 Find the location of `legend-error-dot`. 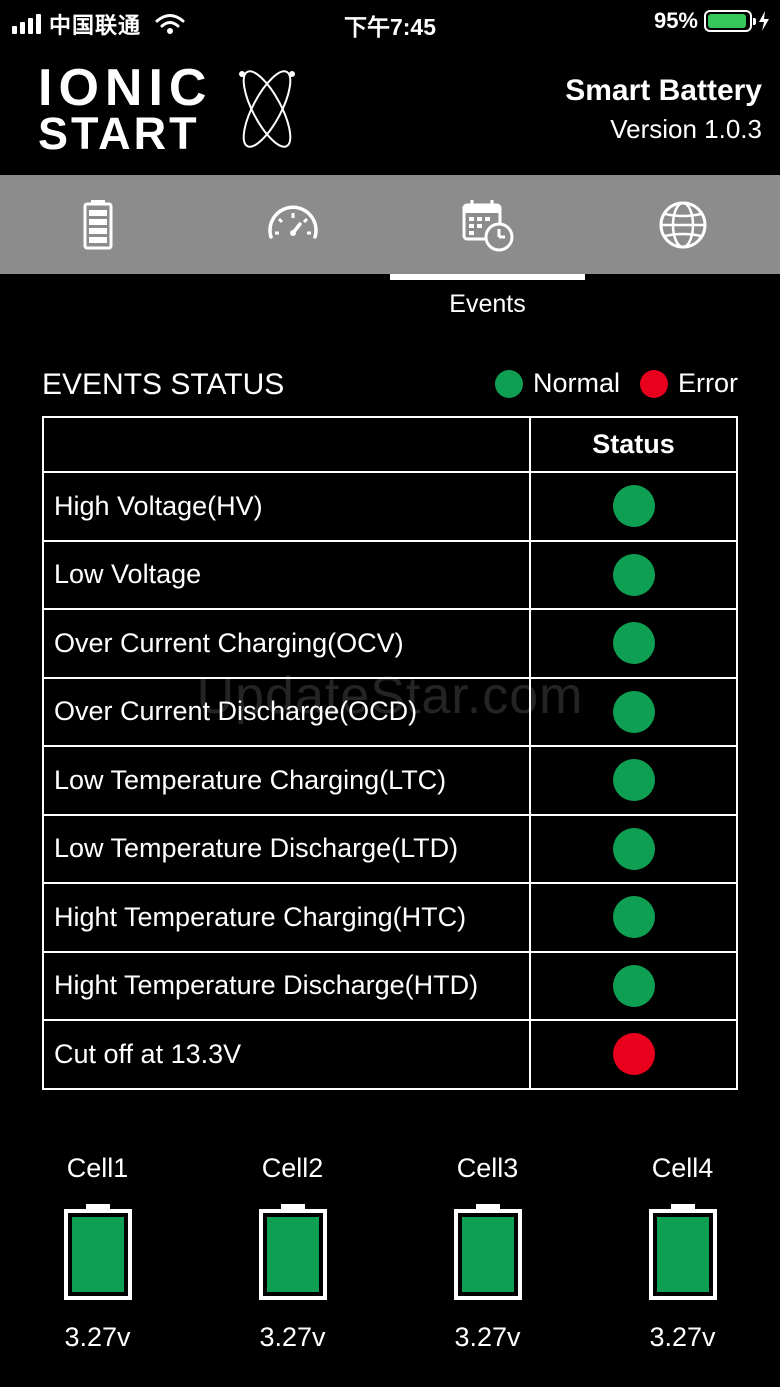

legend-error-dot is located at coordinates (654, 383).